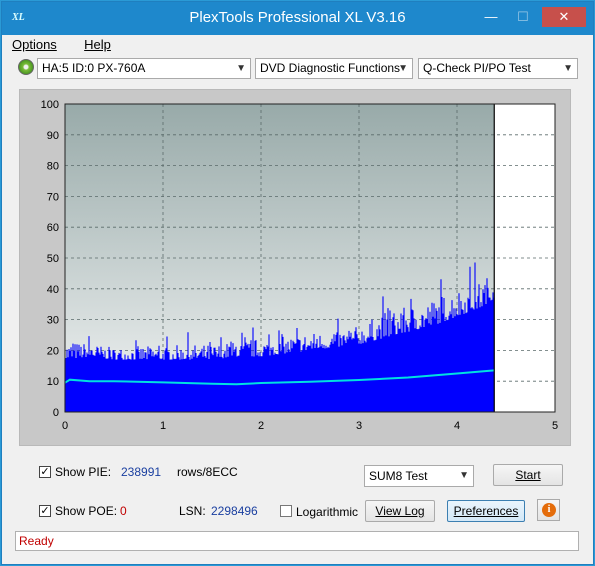 This screenshot has width=595, height=566. I want to click on info-icon: i, so click(549, 510).